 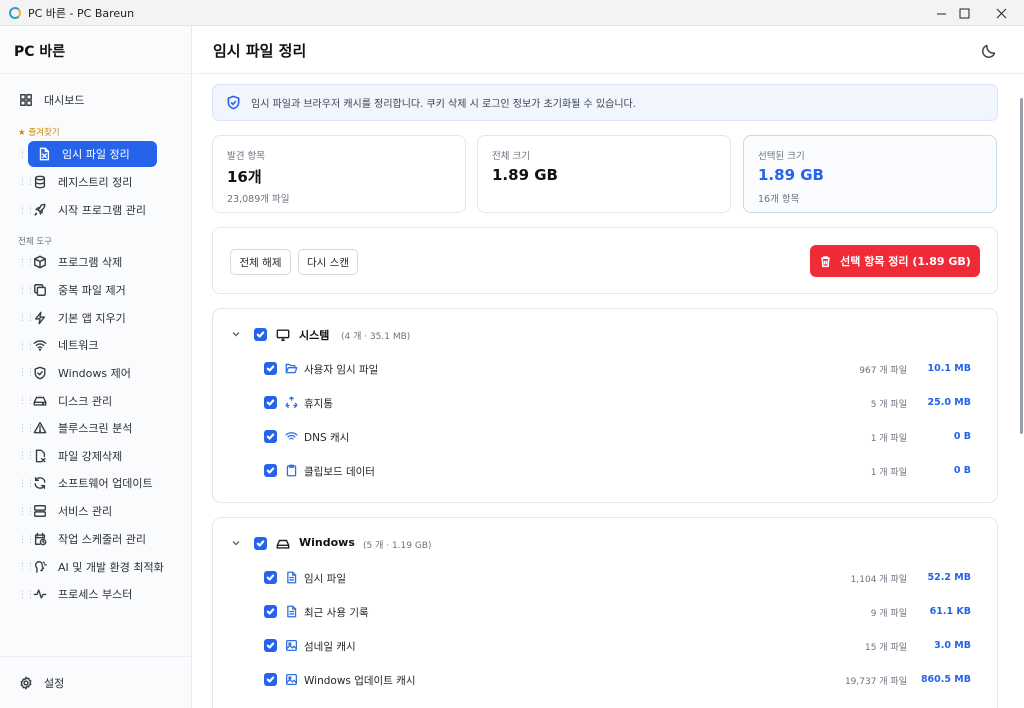 I want to click on item-file-count: 15 개 파일, so click(x=885, y=648).